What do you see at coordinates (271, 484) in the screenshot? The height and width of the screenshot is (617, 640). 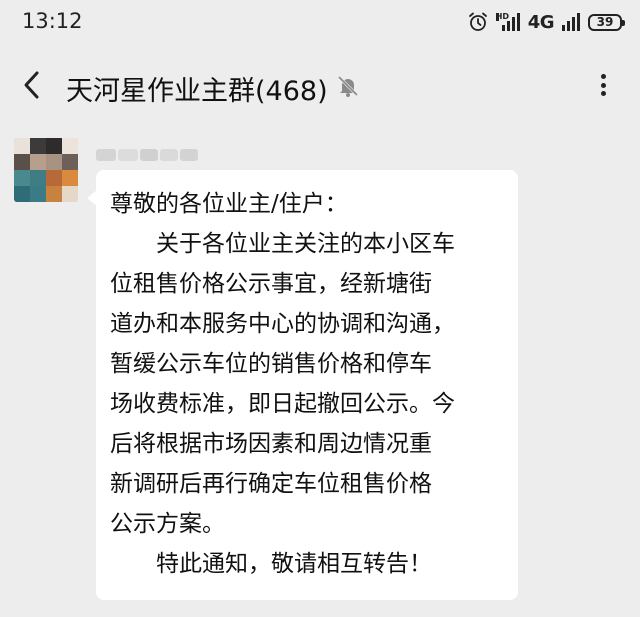 I see `message-line: 新调研后再行确定车位租售价格` at bounding box center [271, 484].